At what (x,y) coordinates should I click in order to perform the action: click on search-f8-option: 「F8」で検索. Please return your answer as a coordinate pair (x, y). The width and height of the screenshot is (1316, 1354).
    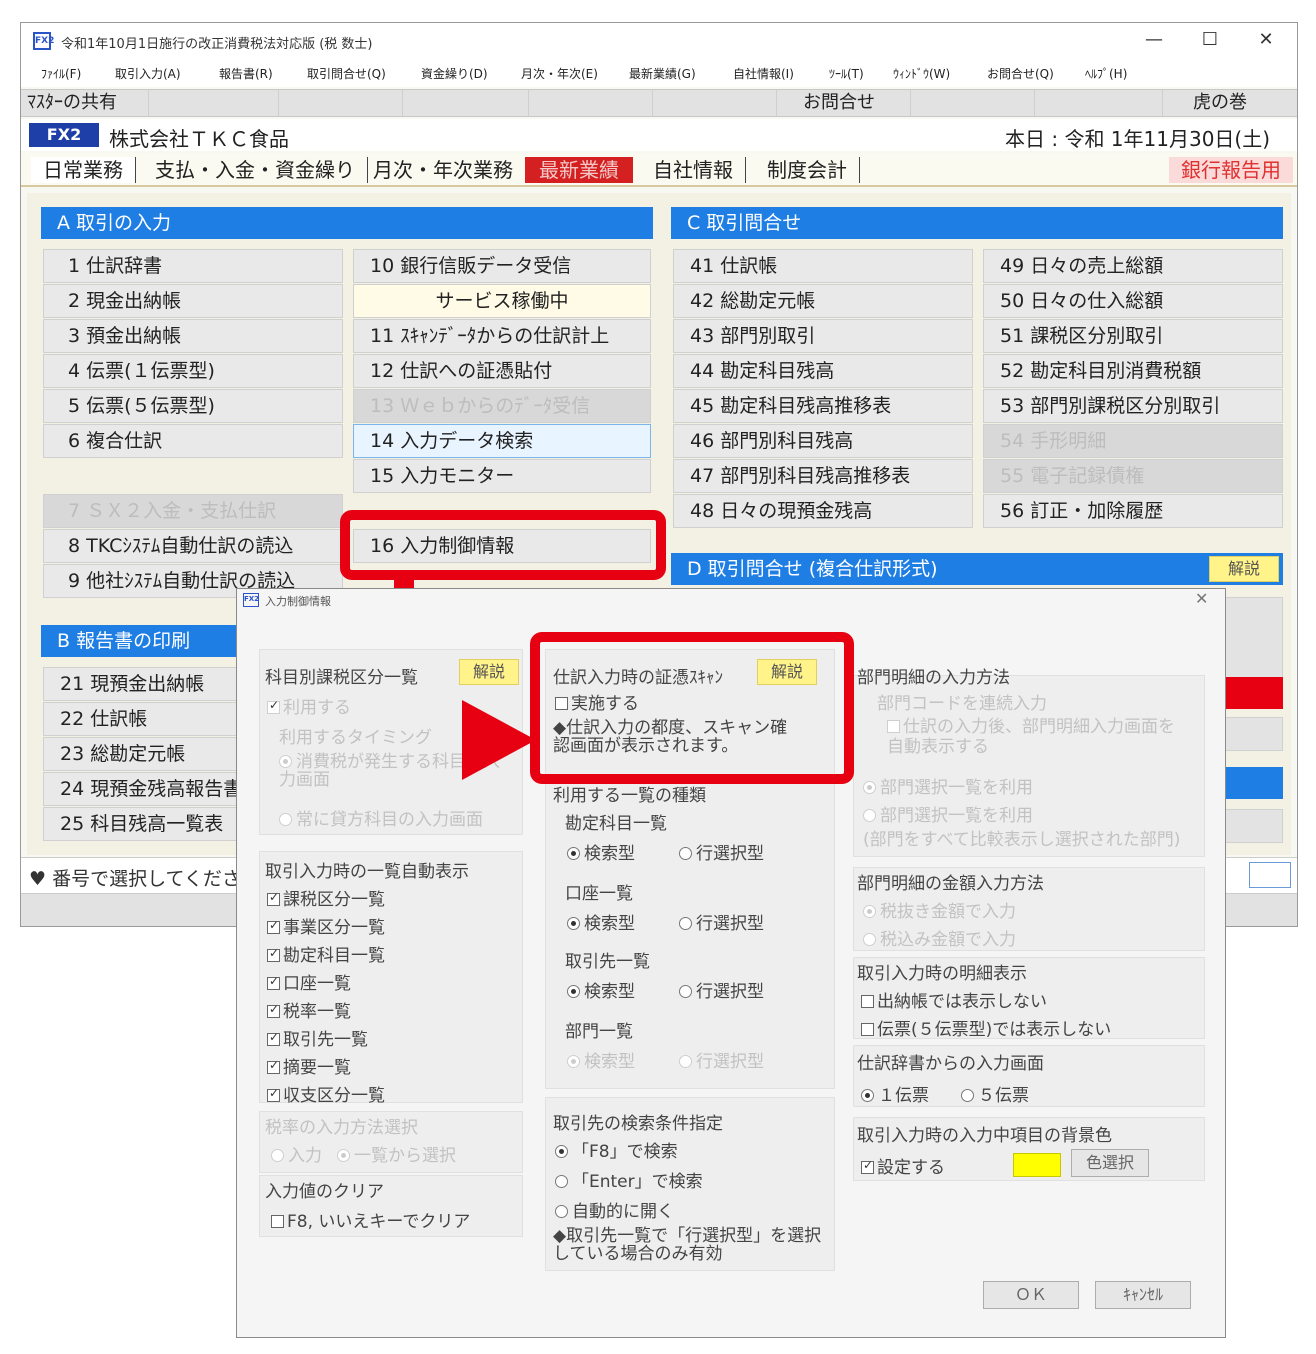
    Looking at the image, I should click on (616, 1149).